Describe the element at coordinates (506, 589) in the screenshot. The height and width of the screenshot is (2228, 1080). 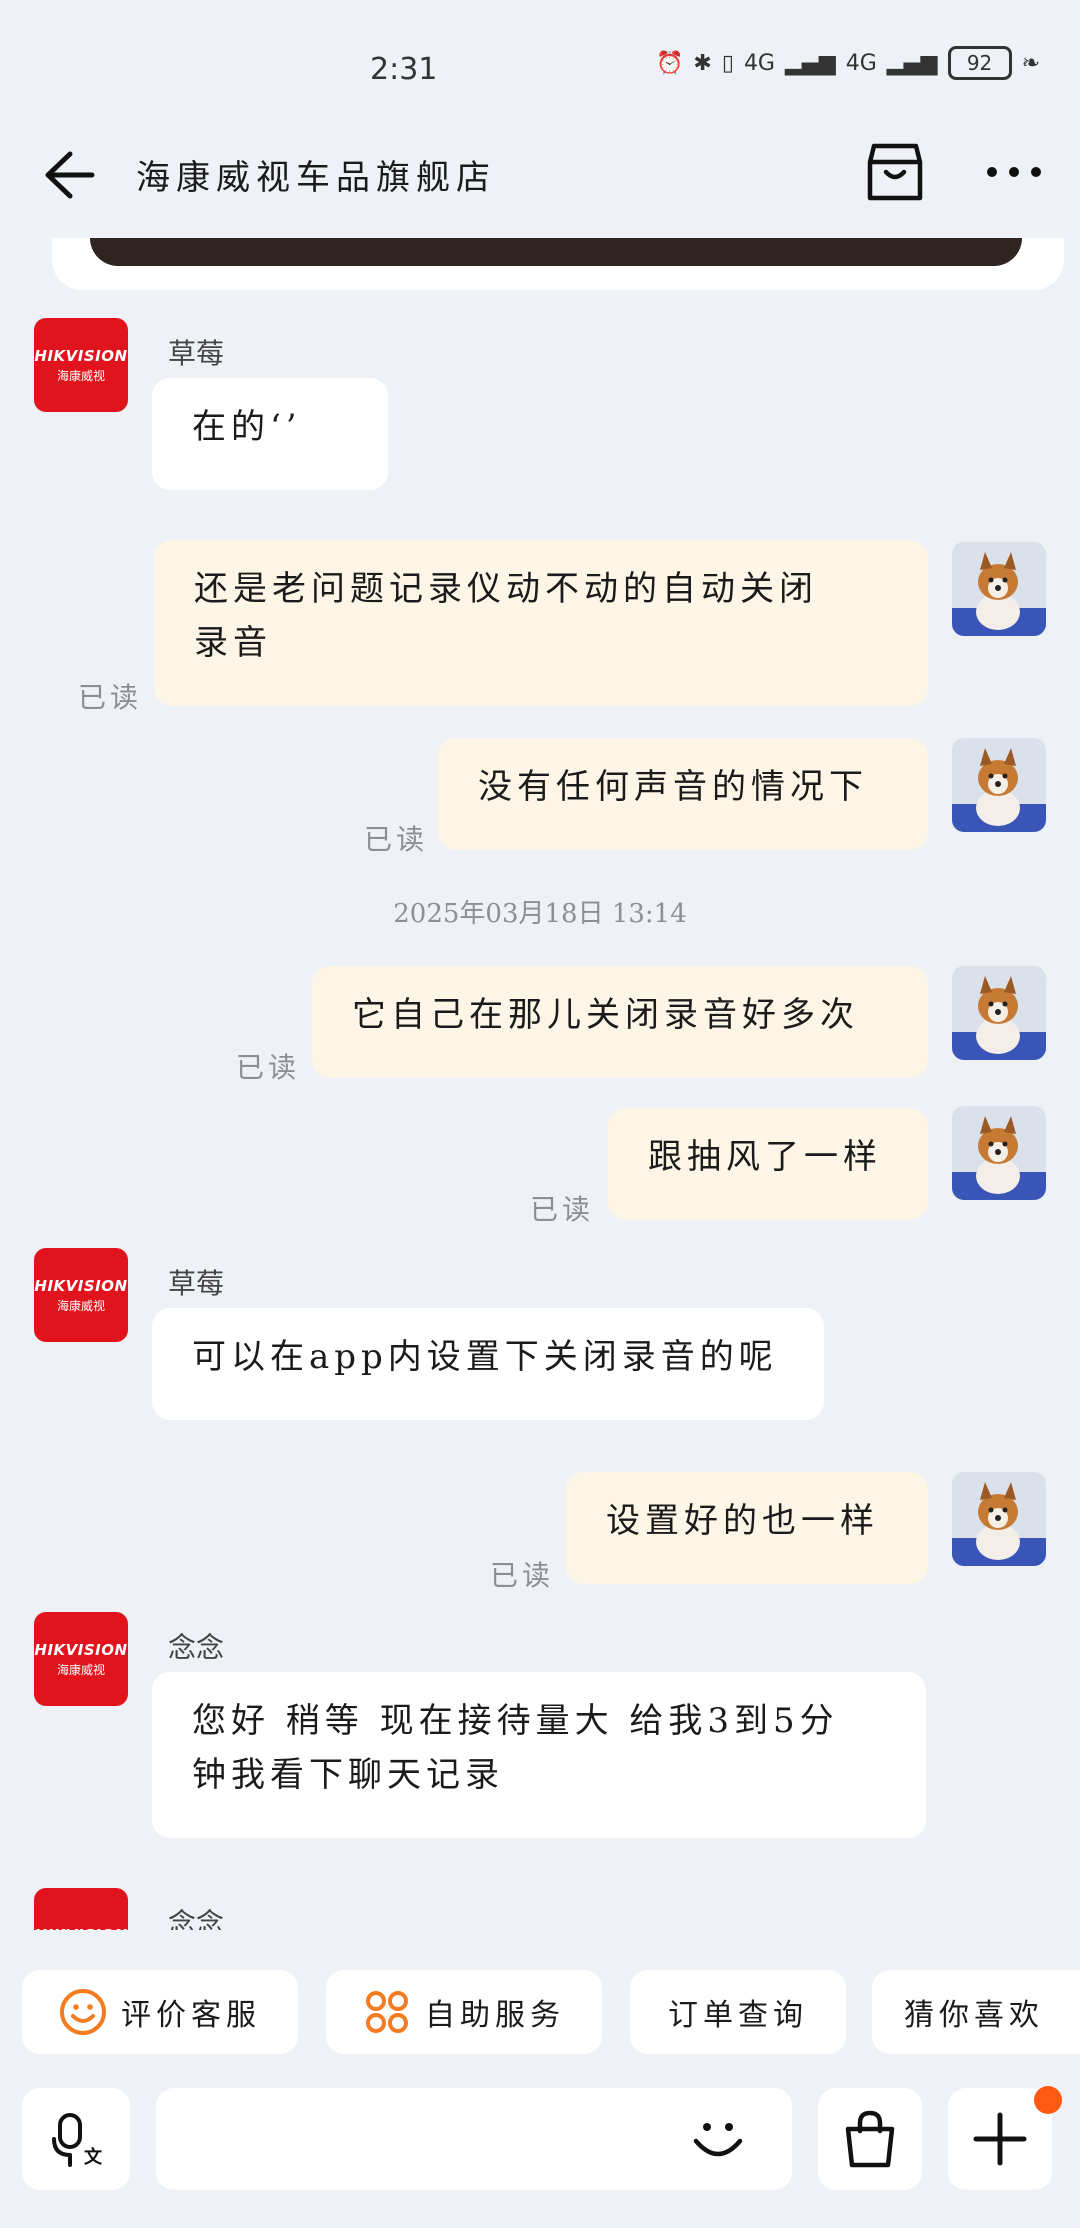
I see `message-text-line: 还是老问题记录仪动不动的自动关闭` at that location.